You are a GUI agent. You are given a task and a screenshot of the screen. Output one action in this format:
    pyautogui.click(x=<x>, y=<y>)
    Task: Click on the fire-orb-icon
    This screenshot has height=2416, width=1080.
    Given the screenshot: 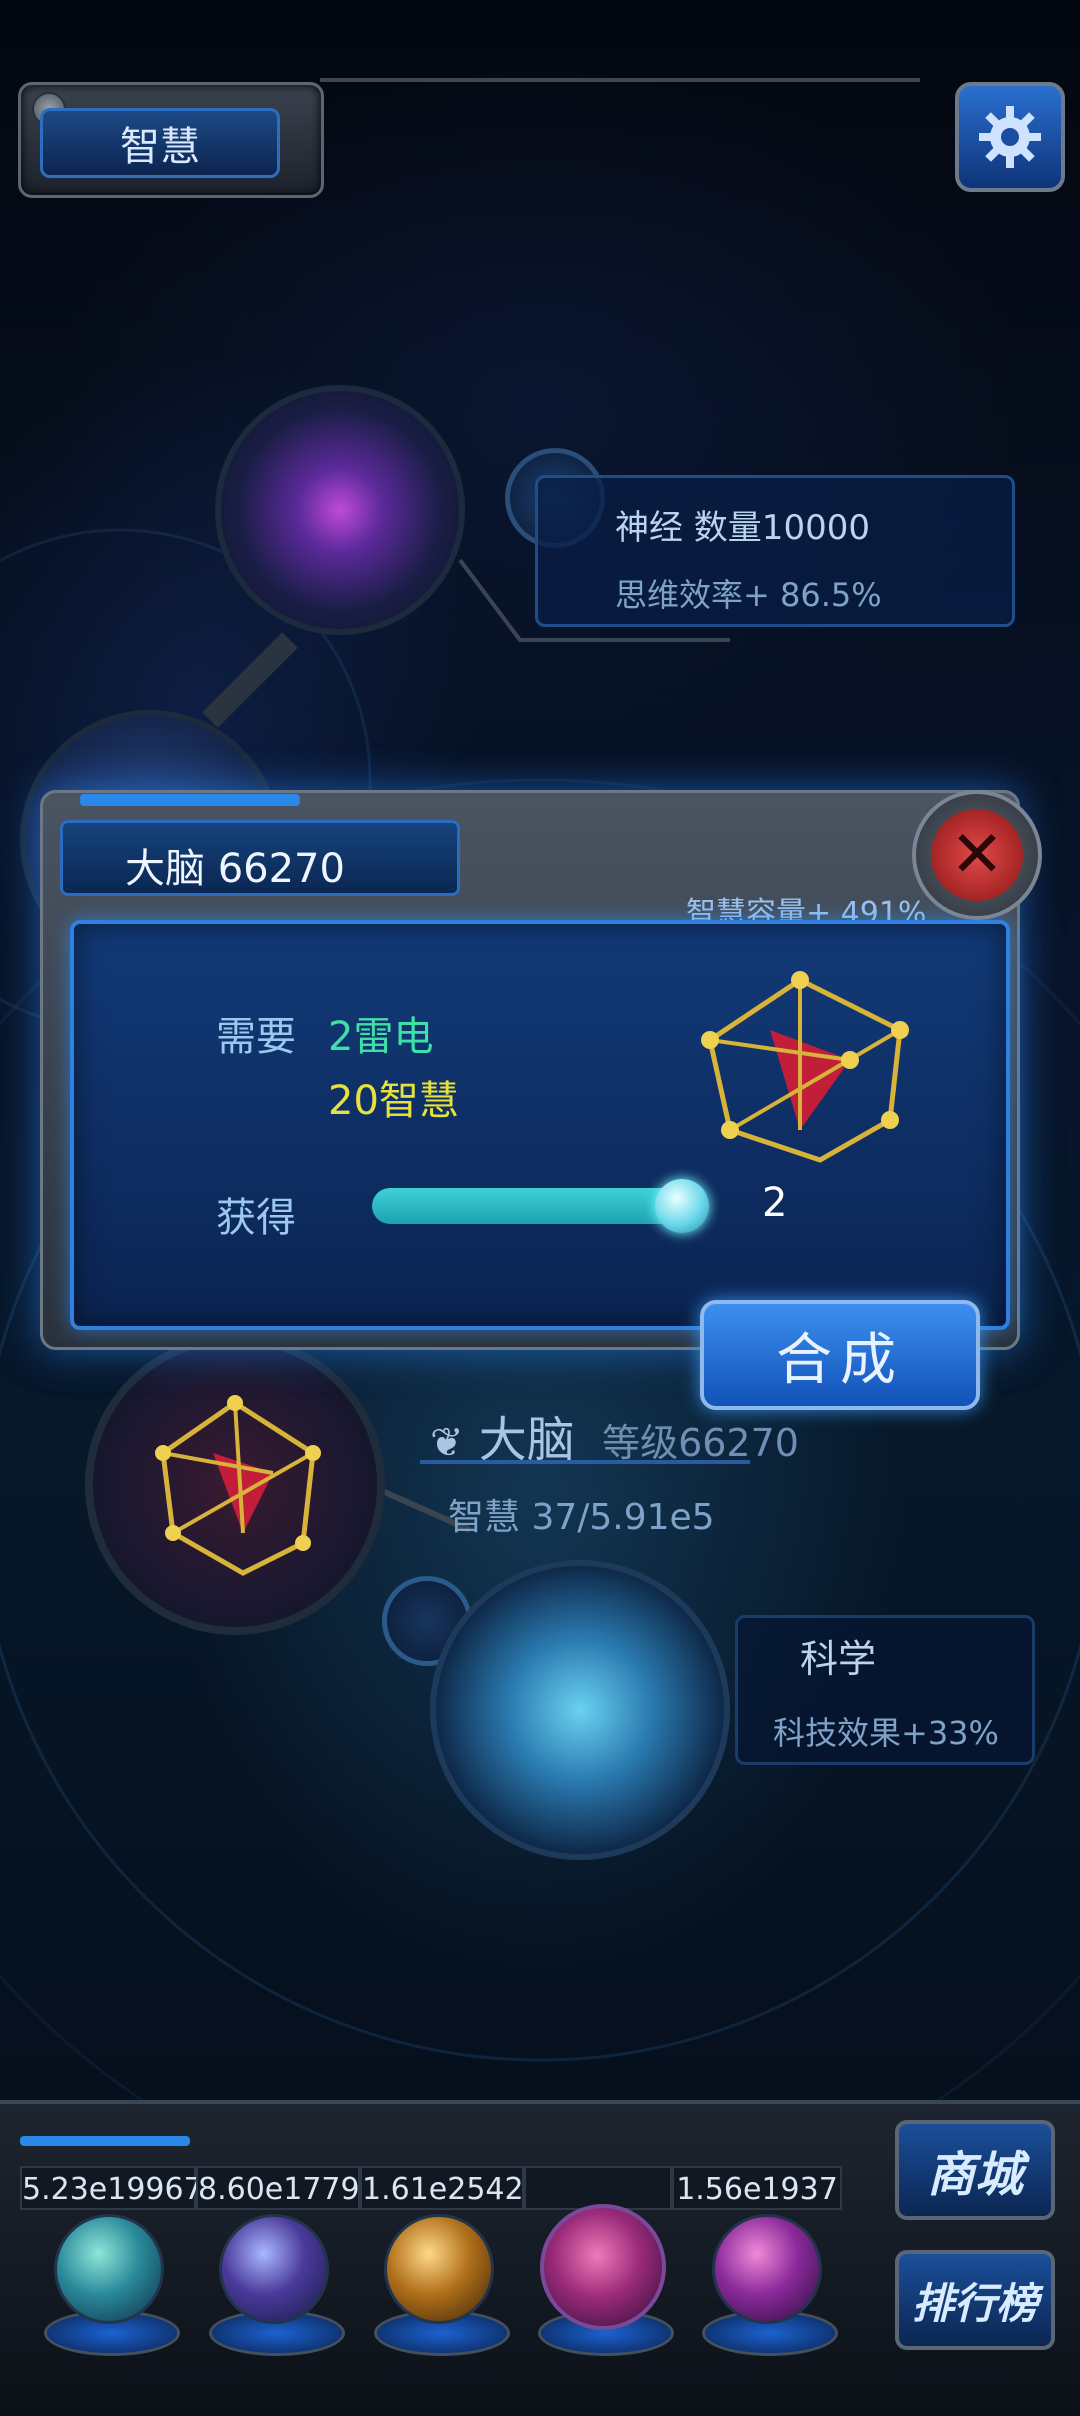 What is the action you would take?
    pyautogui.click(x=439, y=2269)
    